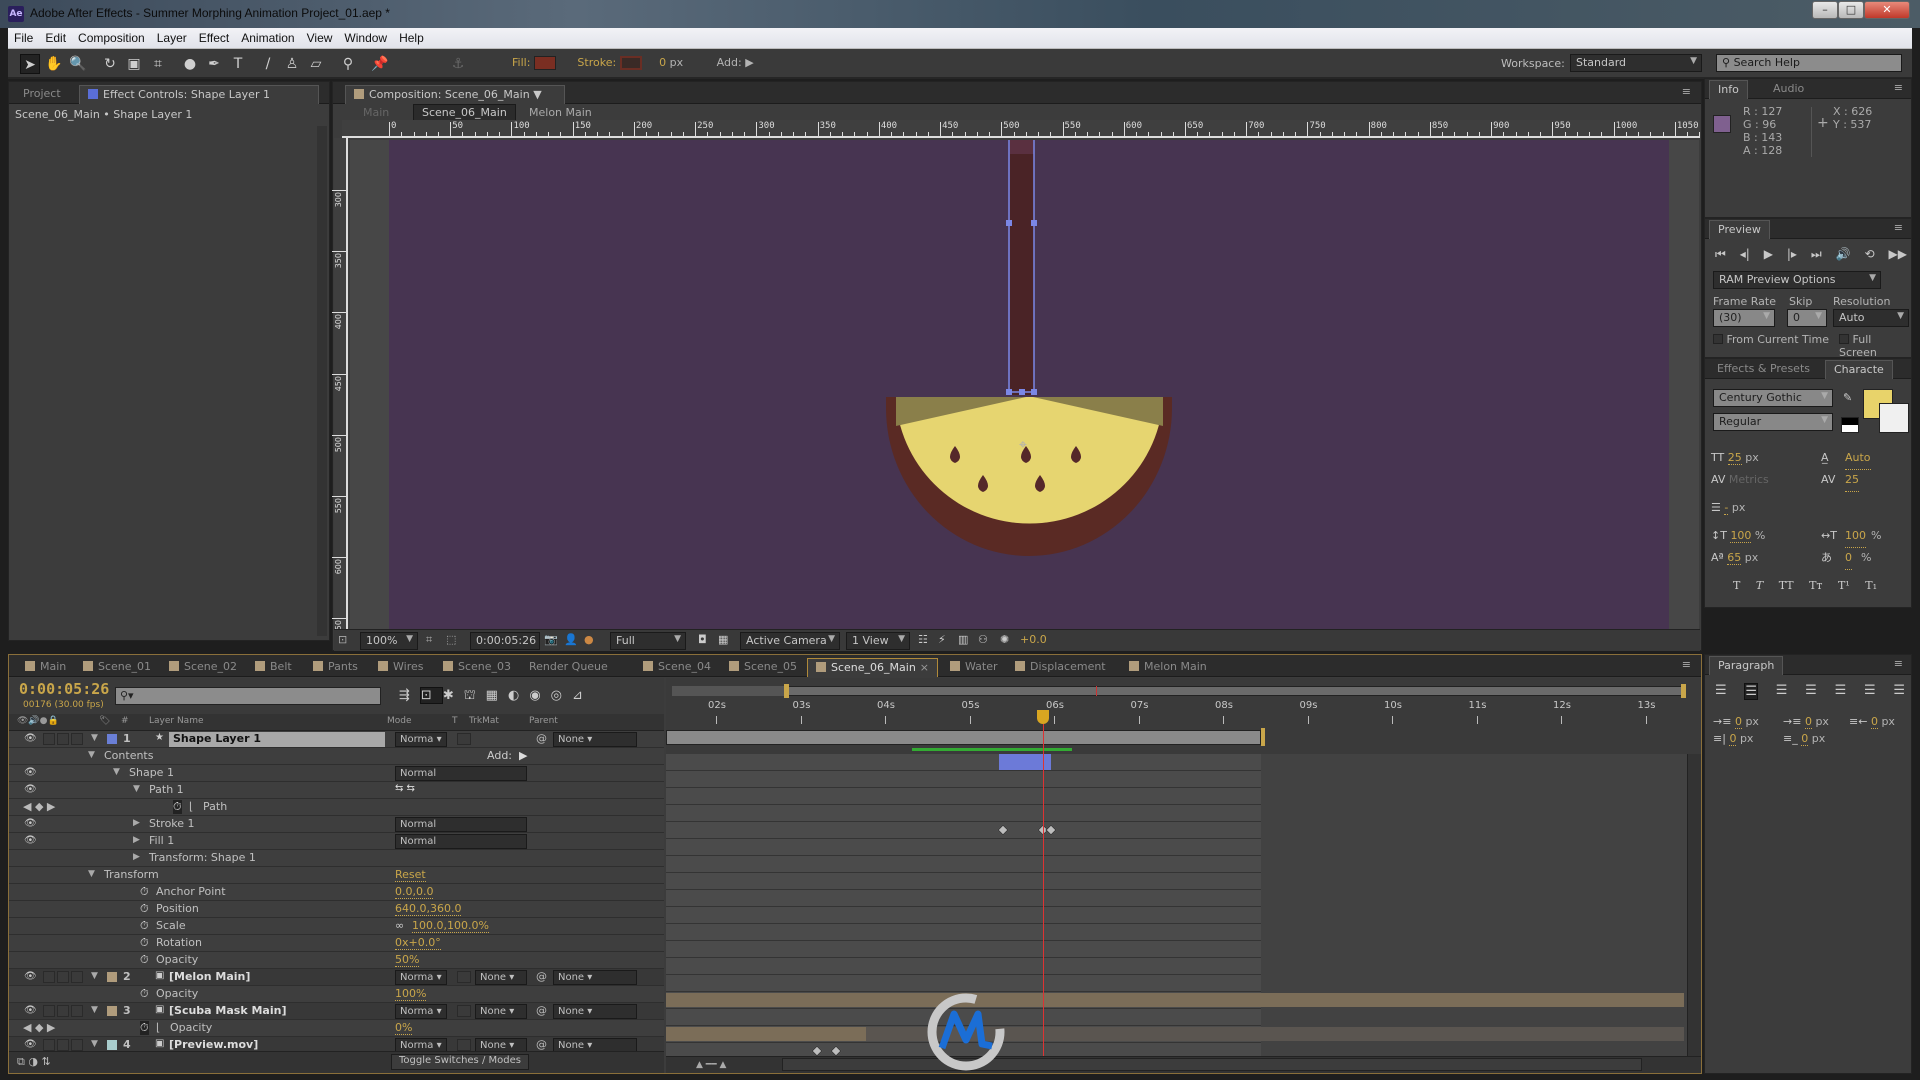 This screenshot has height=1080, width=1920. Describe the element at coordinates (91, 874) in the screenshot. I see `twirl-down-icon: ▼` at that location.